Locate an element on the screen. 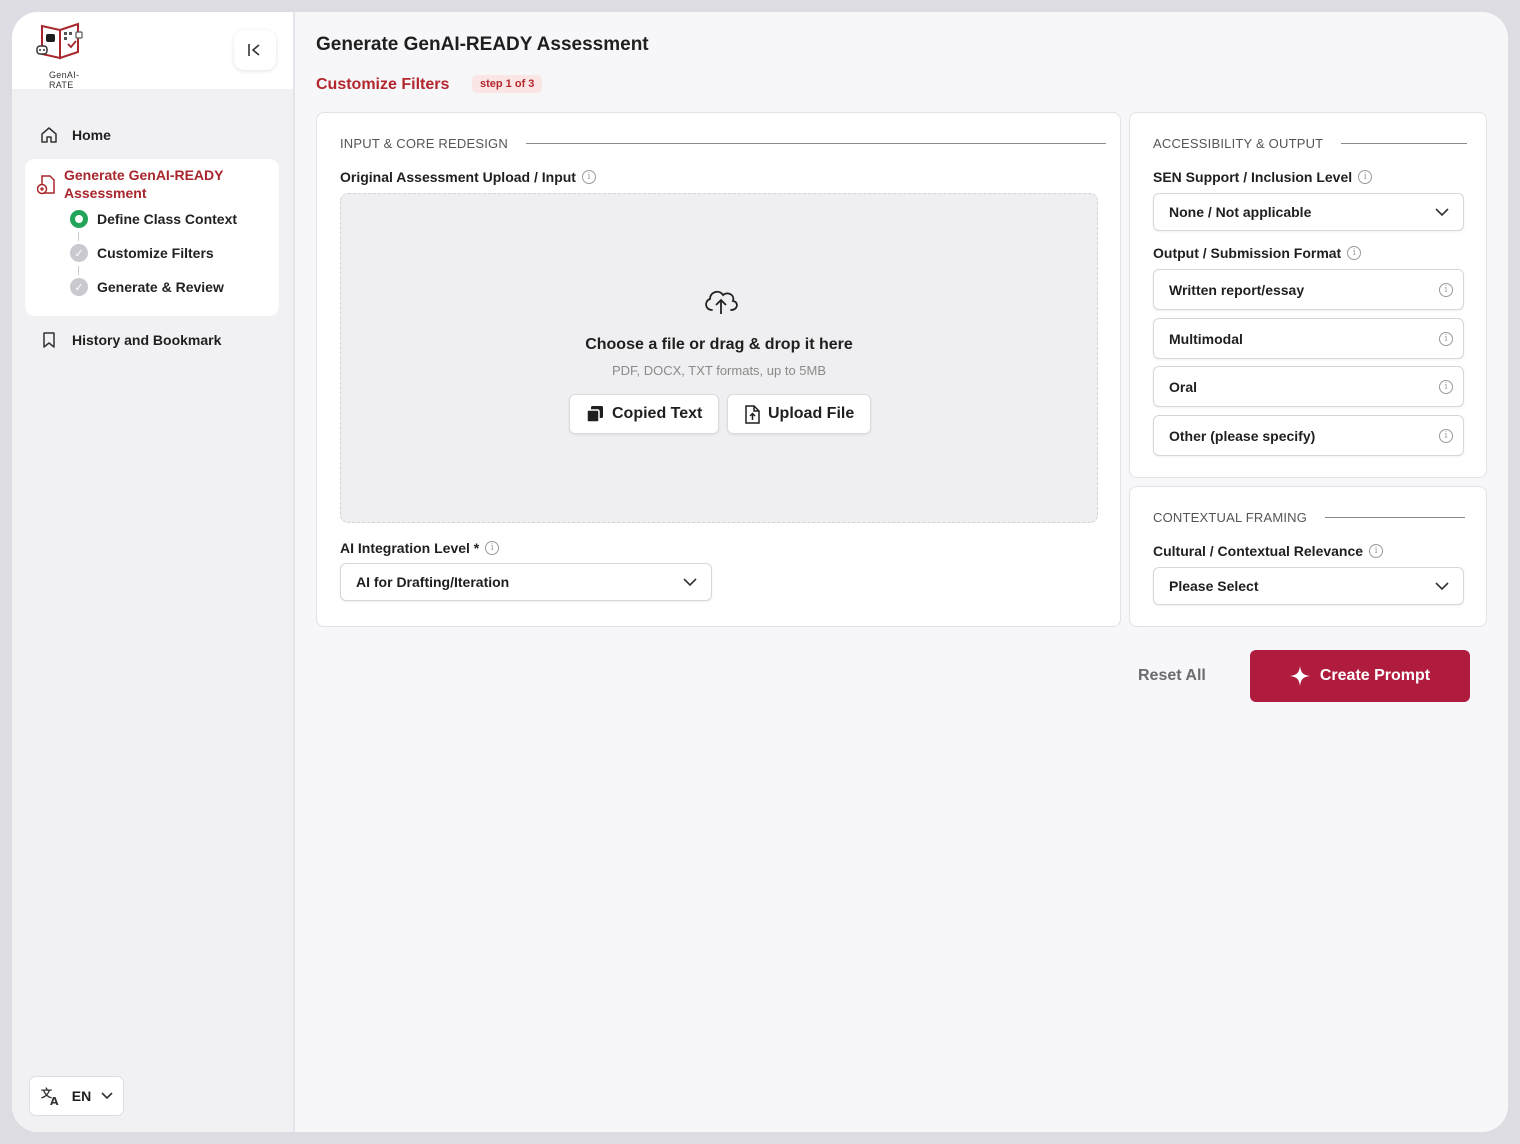 The image size is (1520, 1144). ai-level-select: AI for Drafting/Iteration is located at coordinates (526, 582).